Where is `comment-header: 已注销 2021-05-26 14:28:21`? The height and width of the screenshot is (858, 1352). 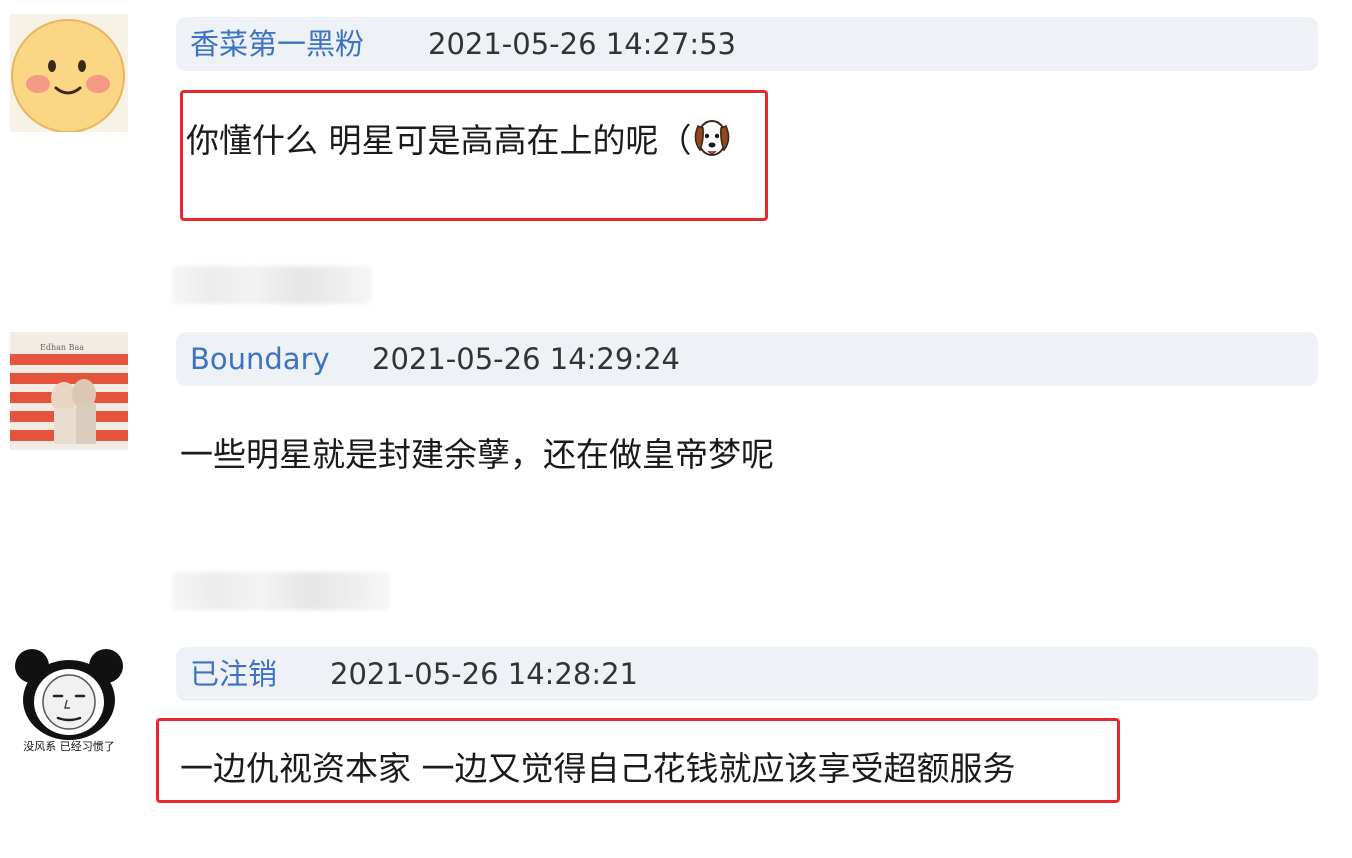
comment-header: 已注销 2021-05-26 14:28:21 is located at coordinates (747, 674).